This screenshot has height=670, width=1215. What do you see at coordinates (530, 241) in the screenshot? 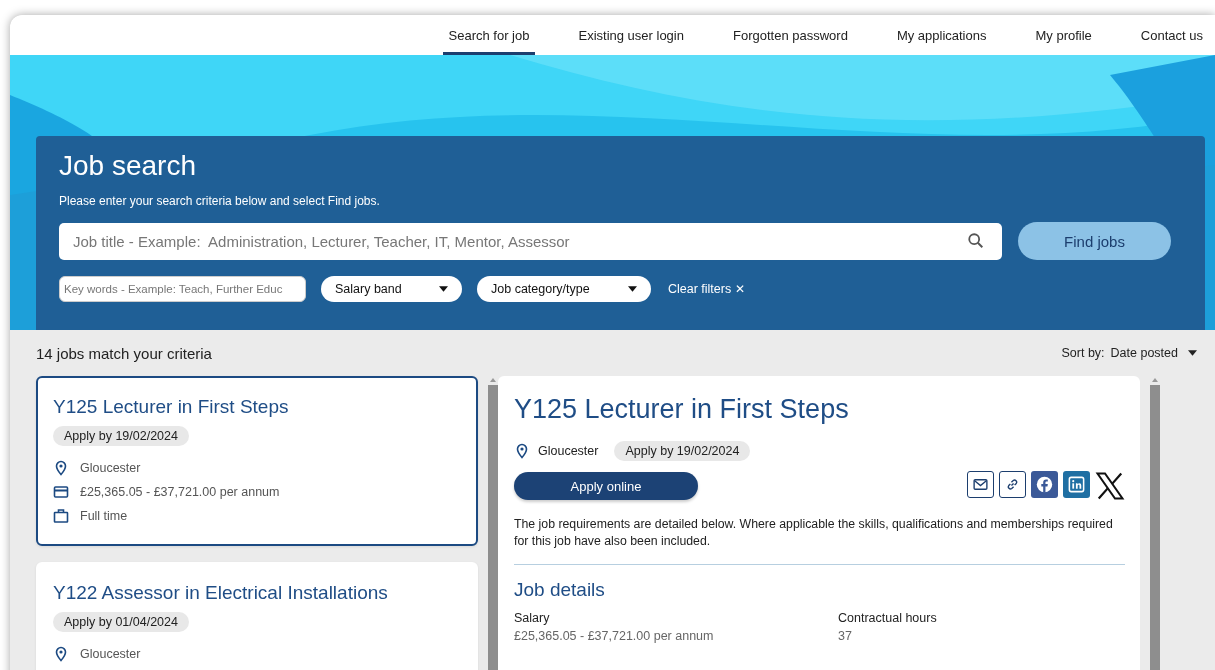
I see `job-title-field: Job title - Example: Administration, Lecturer, Teacher, IT, Mentor, Assessor` at bounding box center [530, 241].